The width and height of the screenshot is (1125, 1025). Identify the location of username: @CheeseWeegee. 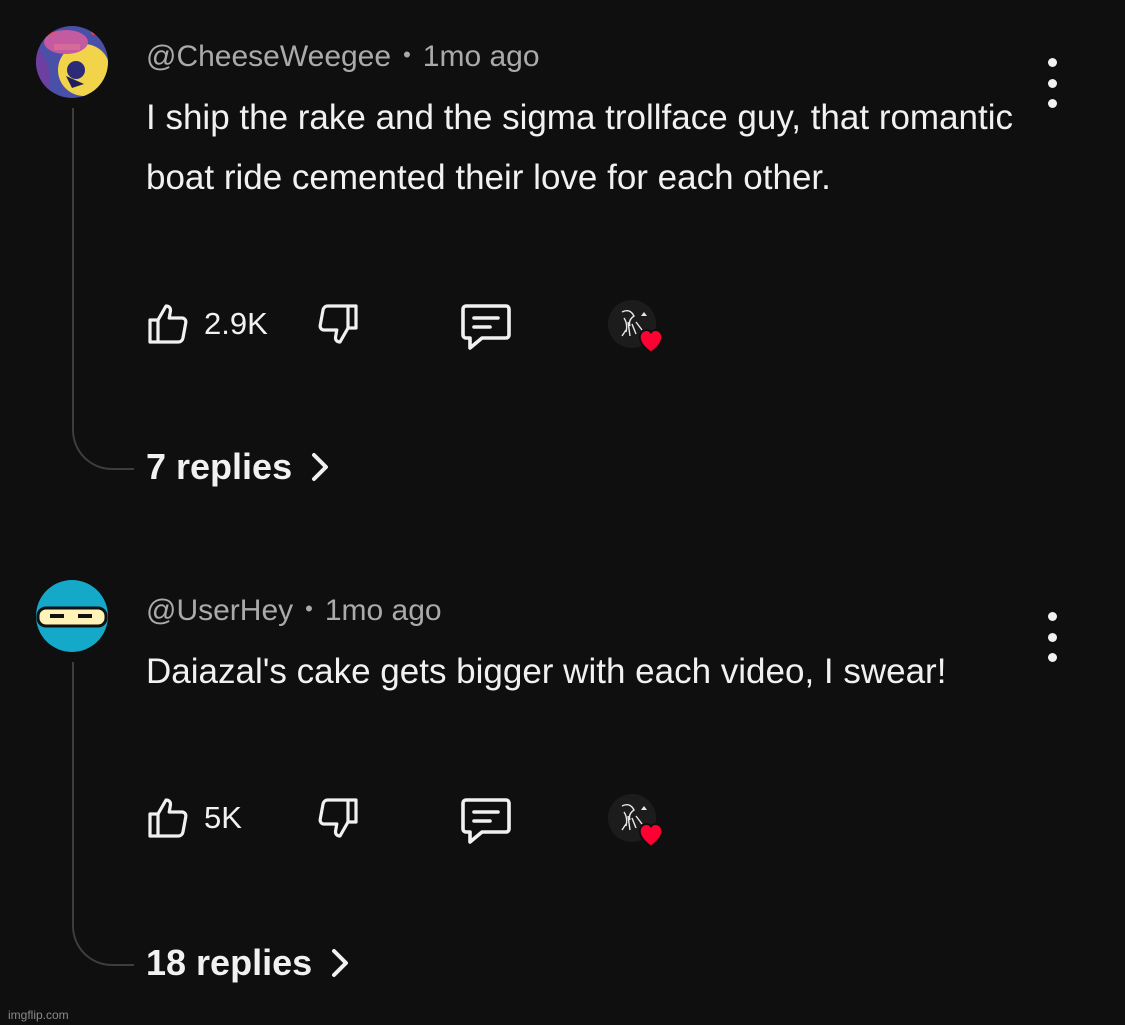
(268, 56).